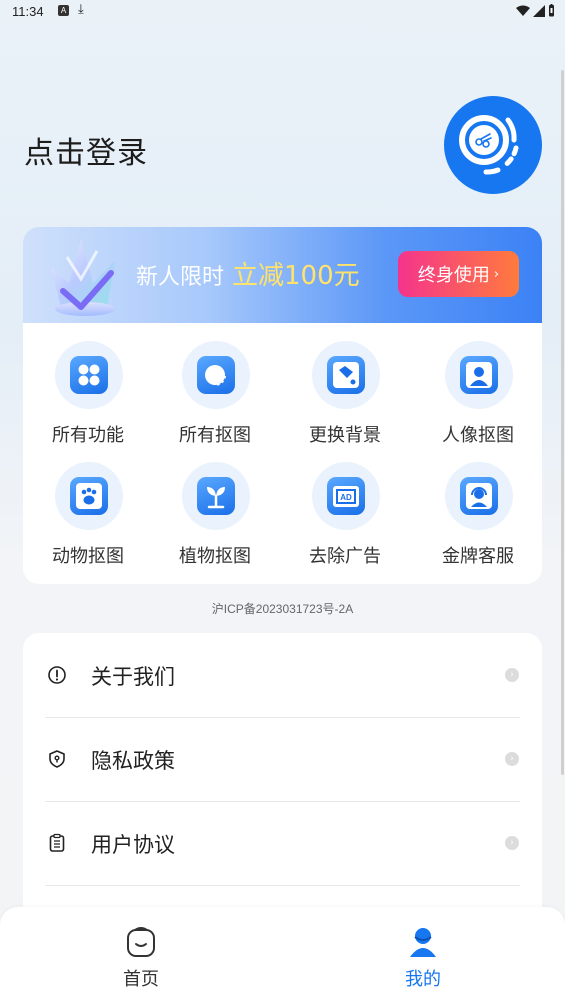 The width and height of the screenshot is (565, 1004). Describe the element at coordinates (345, 556) in the screenshot. I see `feature-label: 去除广告` at that location.